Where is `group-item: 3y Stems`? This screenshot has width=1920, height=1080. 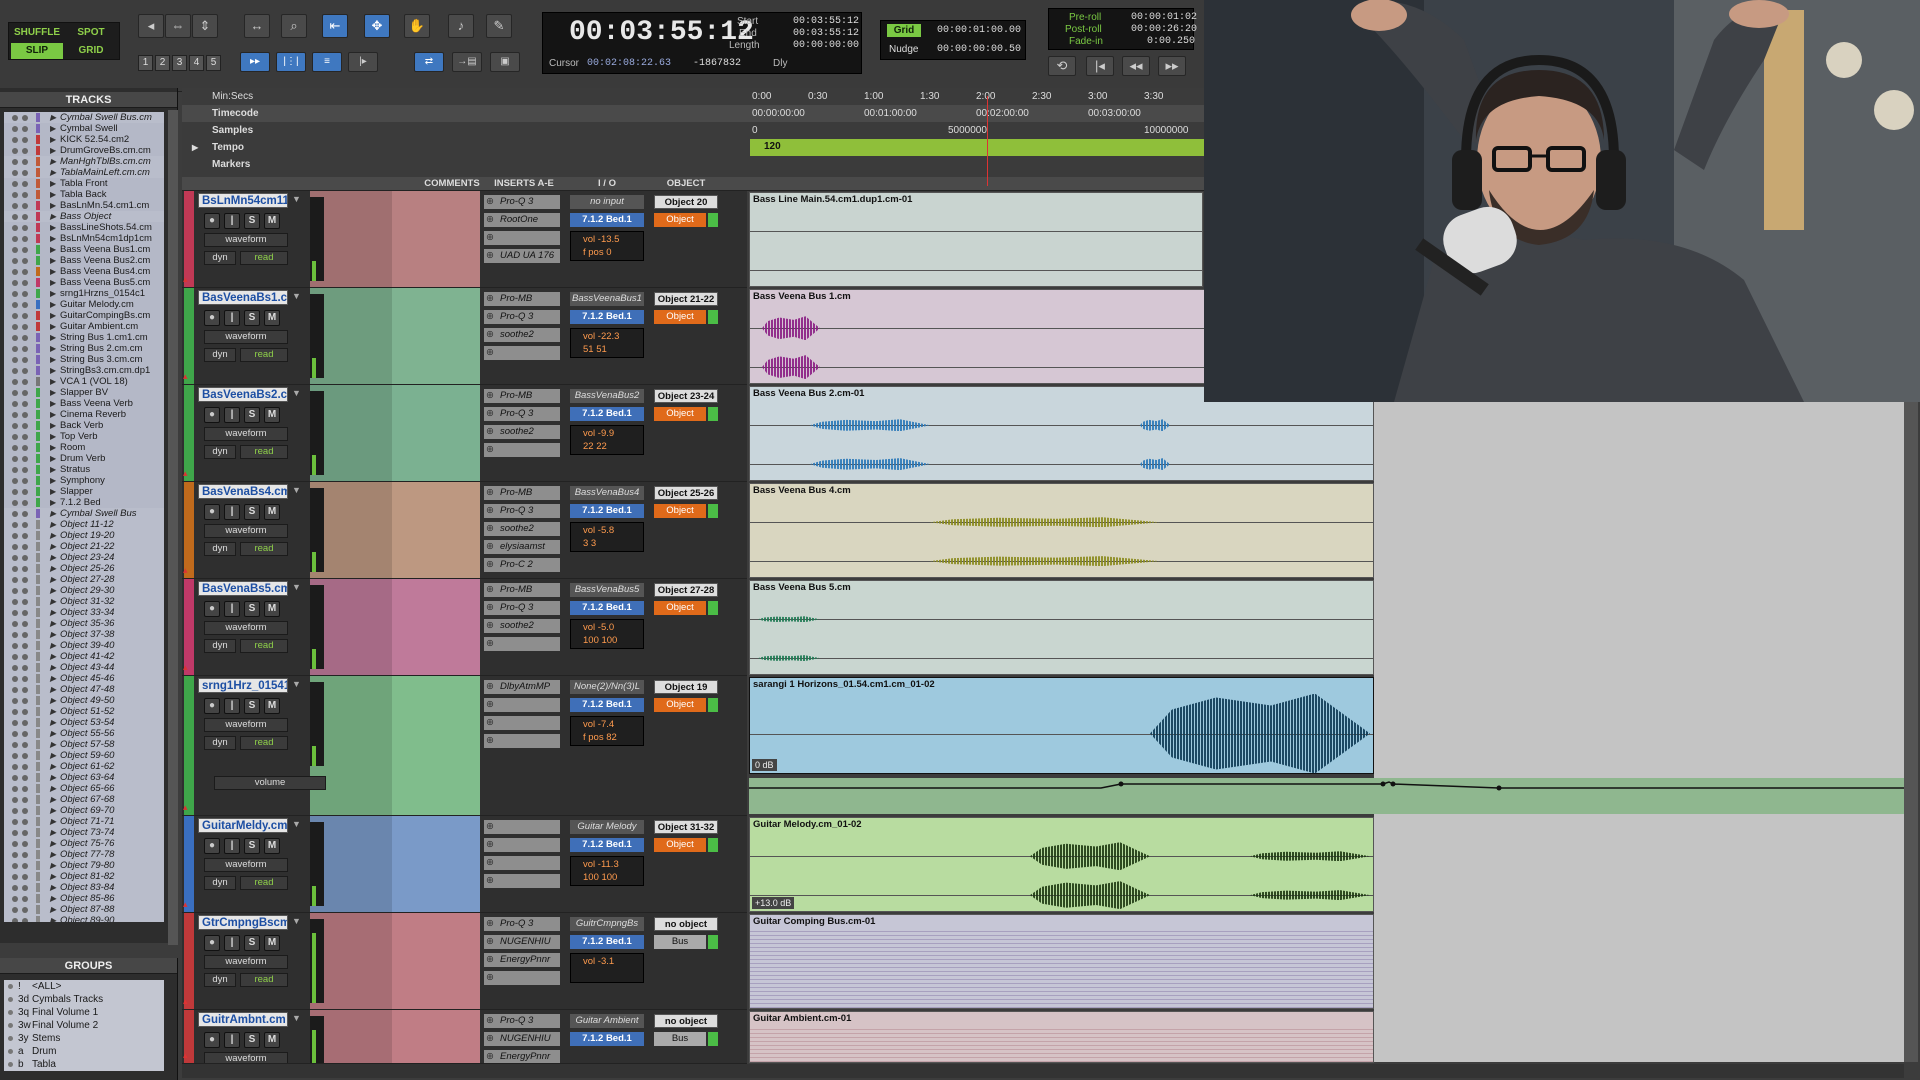
group-item: 3y Stems is located at coordinates (84, 1038).